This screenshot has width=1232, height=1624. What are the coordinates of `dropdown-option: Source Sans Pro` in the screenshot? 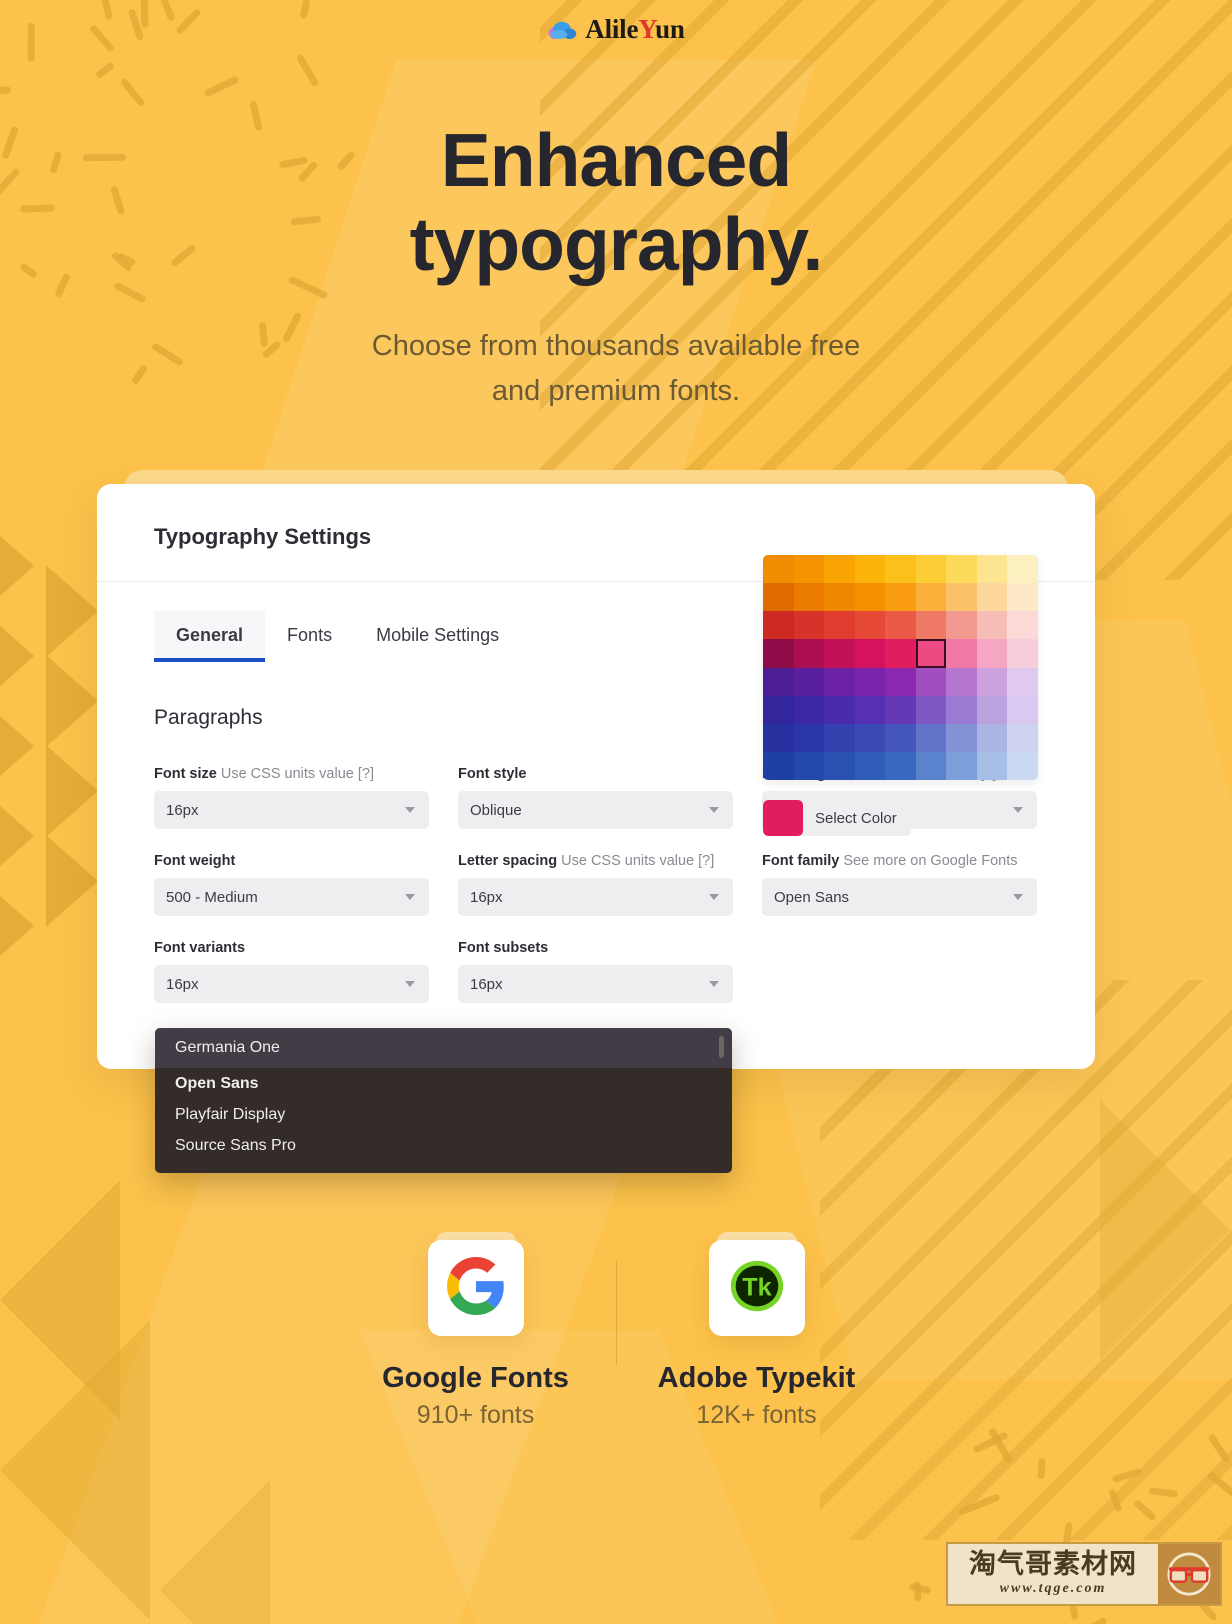 It's located at (443, 1145).